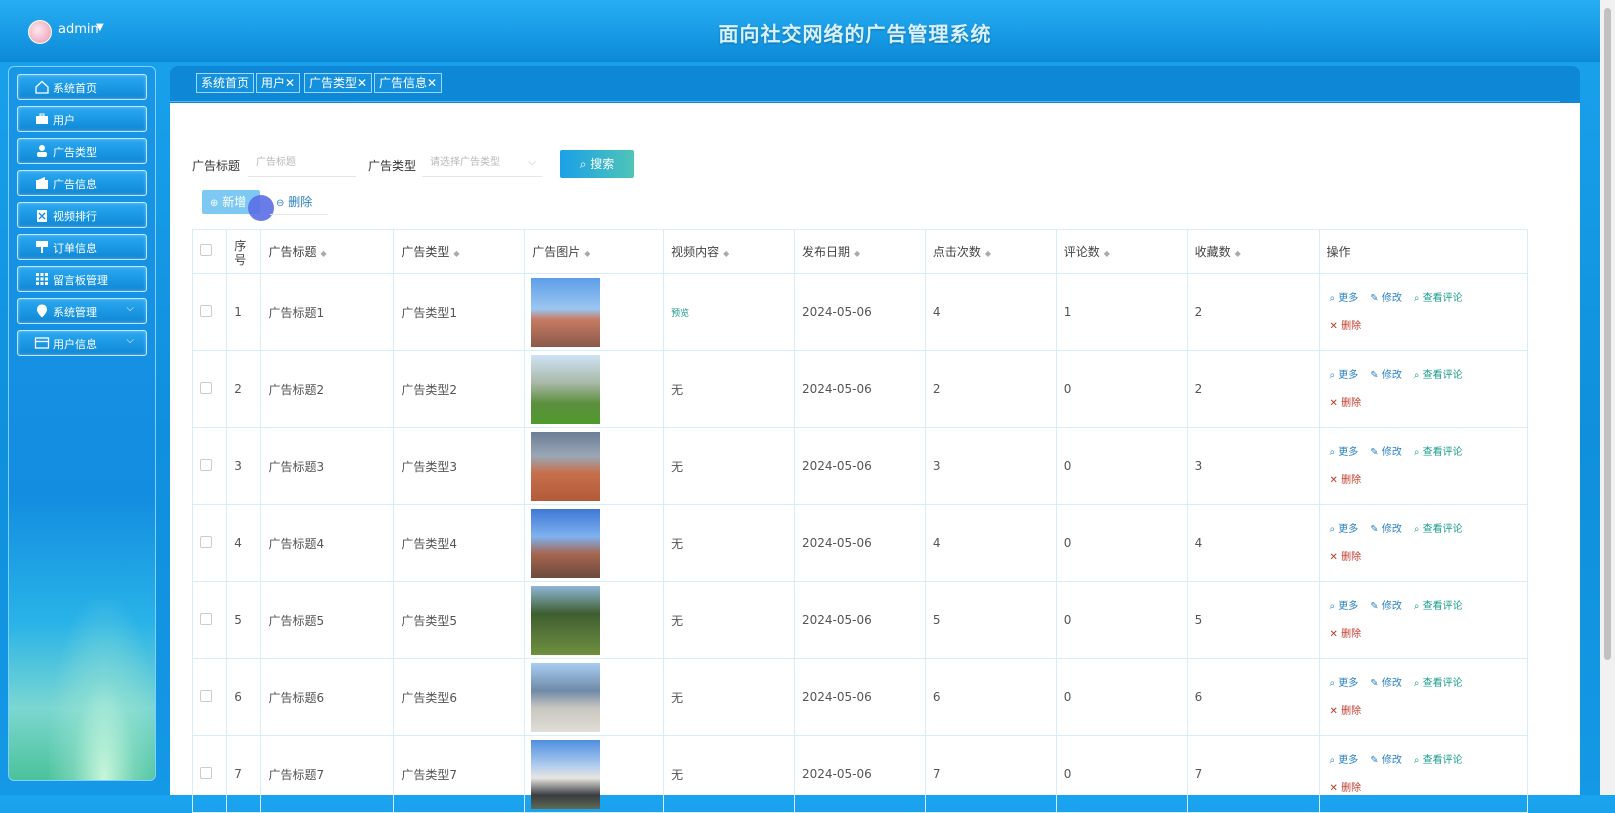 Image resolution: width=1615 pixels, height=813 pixels. Describe the element at coordinates (482, 163) in the screenshot. I see `type-filter-select: 请选择广告类型 ⌵` at that location.